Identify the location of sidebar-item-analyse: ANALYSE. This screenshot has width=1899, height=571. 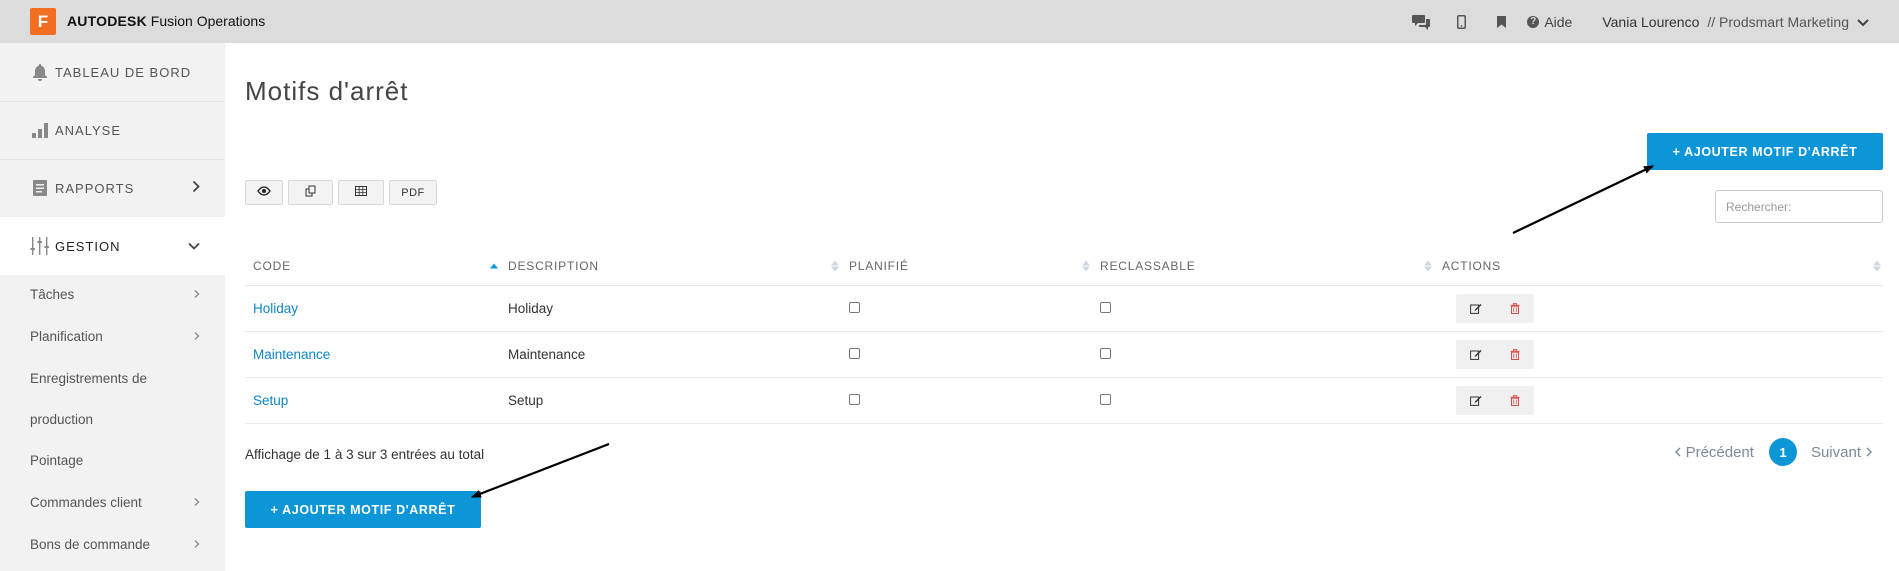
(112, 130).